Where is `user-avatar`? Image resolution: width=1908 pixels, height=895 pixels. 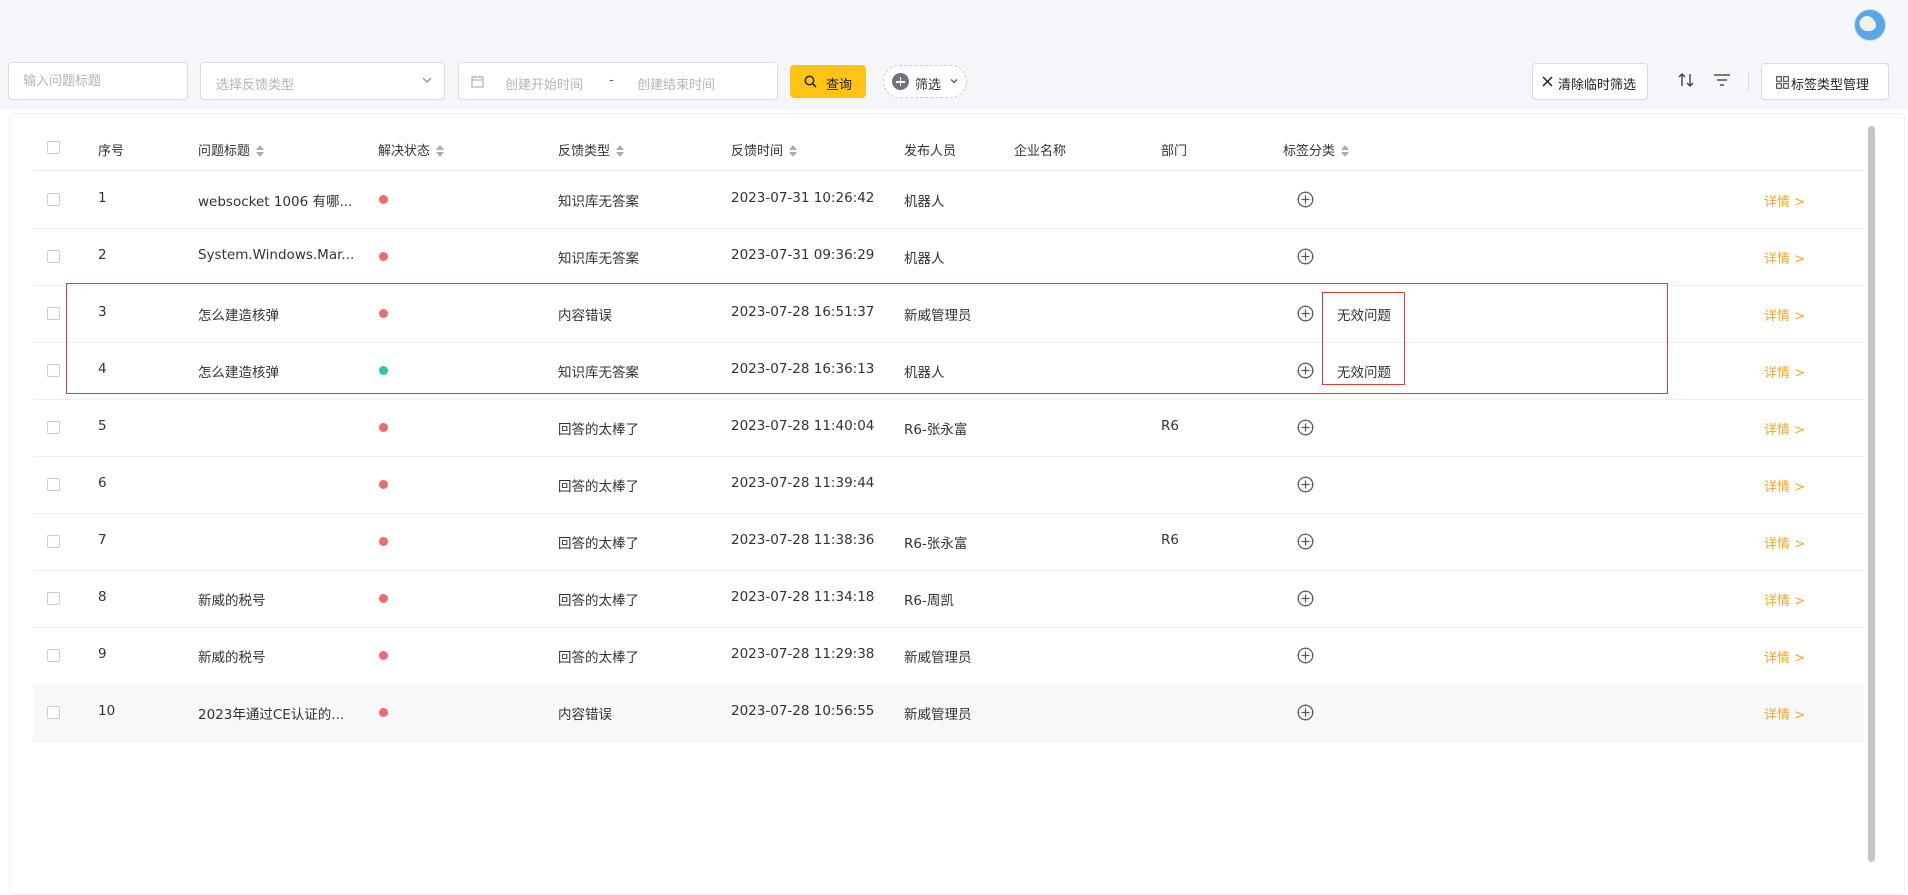 user-avatar is located at coordinates (1870, 25).